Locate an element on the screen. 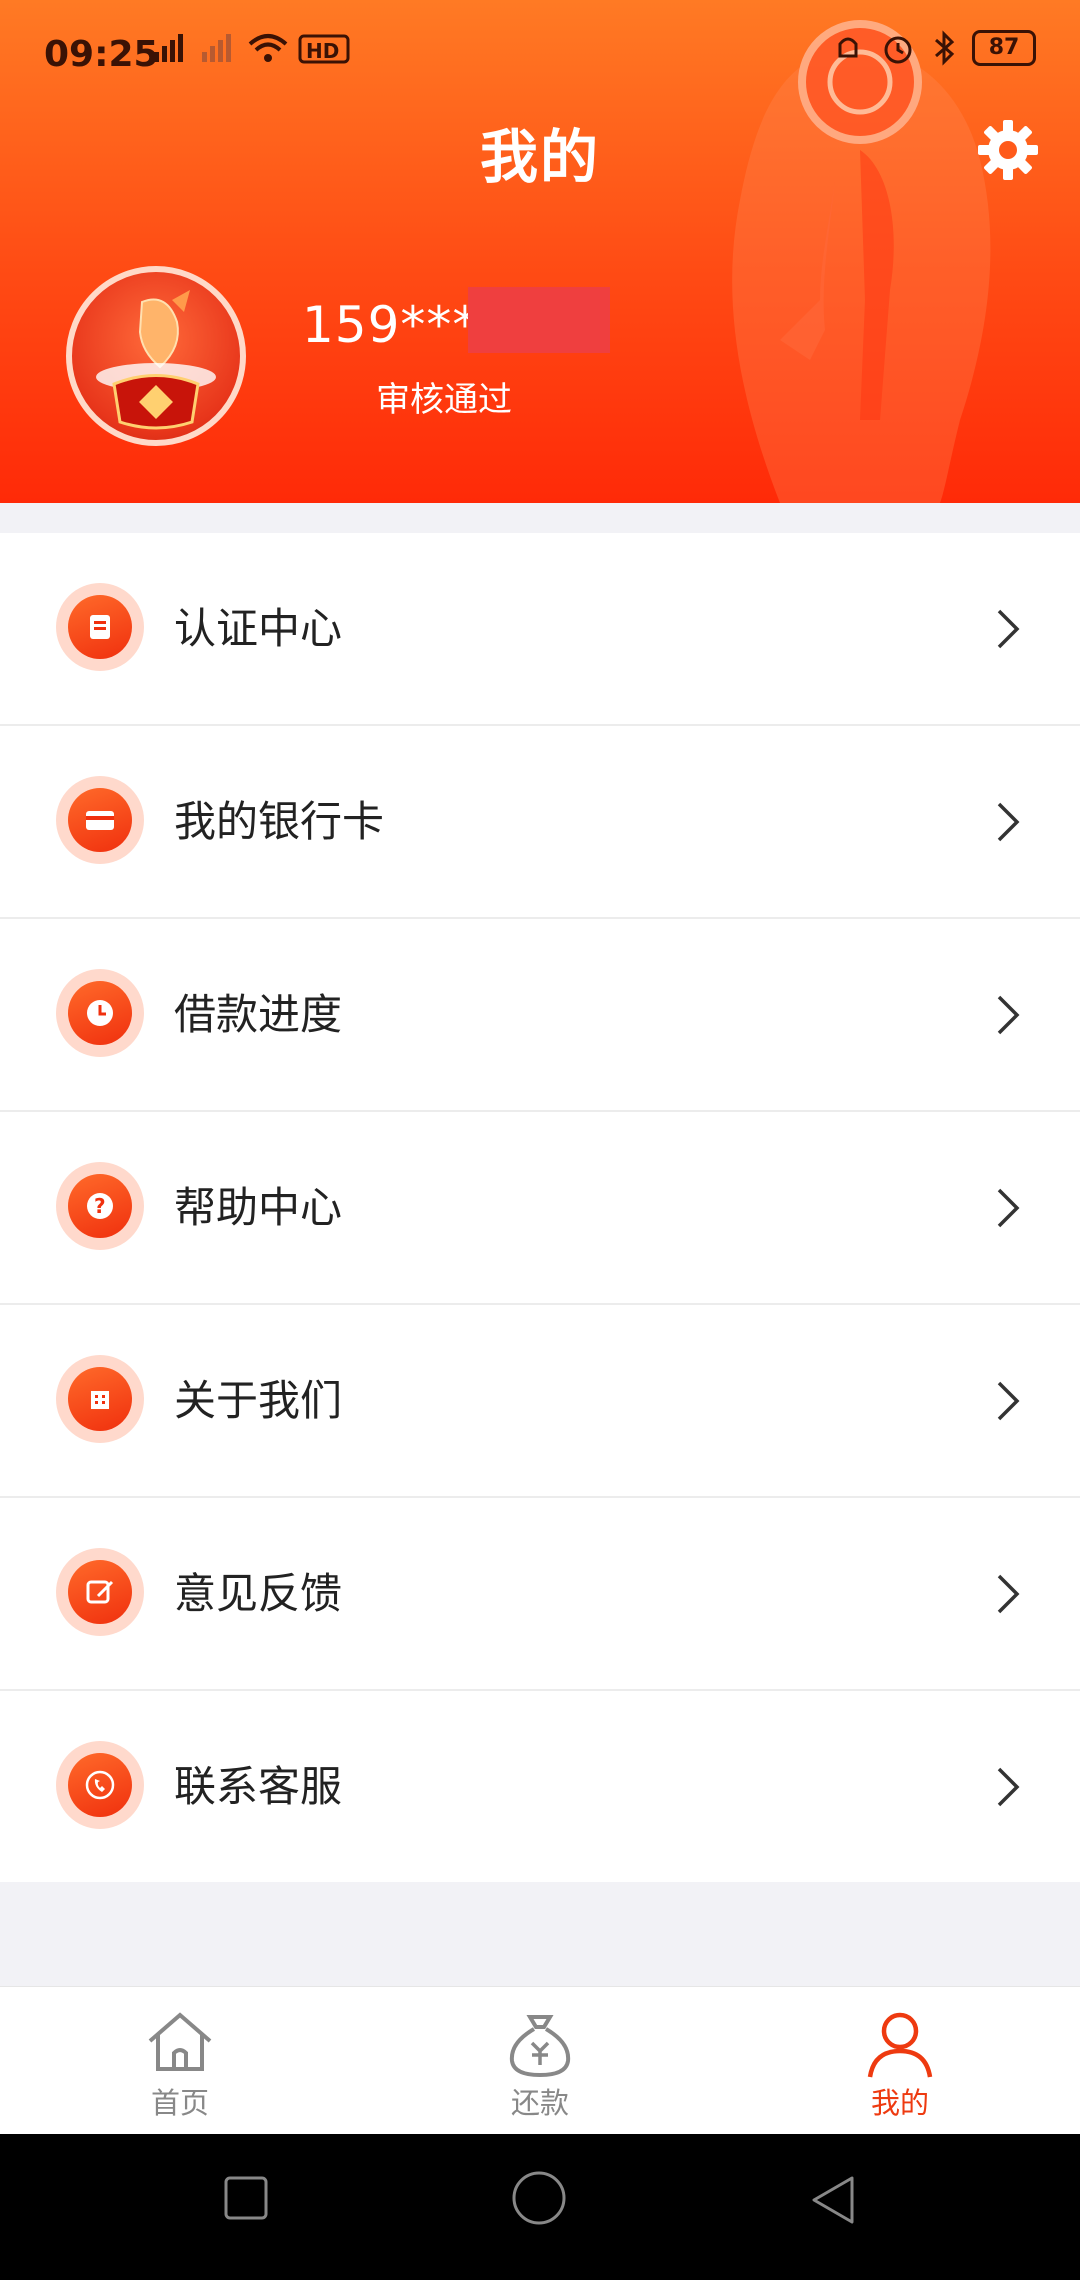 This screenshot has width=1080, height=2280. menu-label: 意见反馈 is located at coordinates (258, 1593).